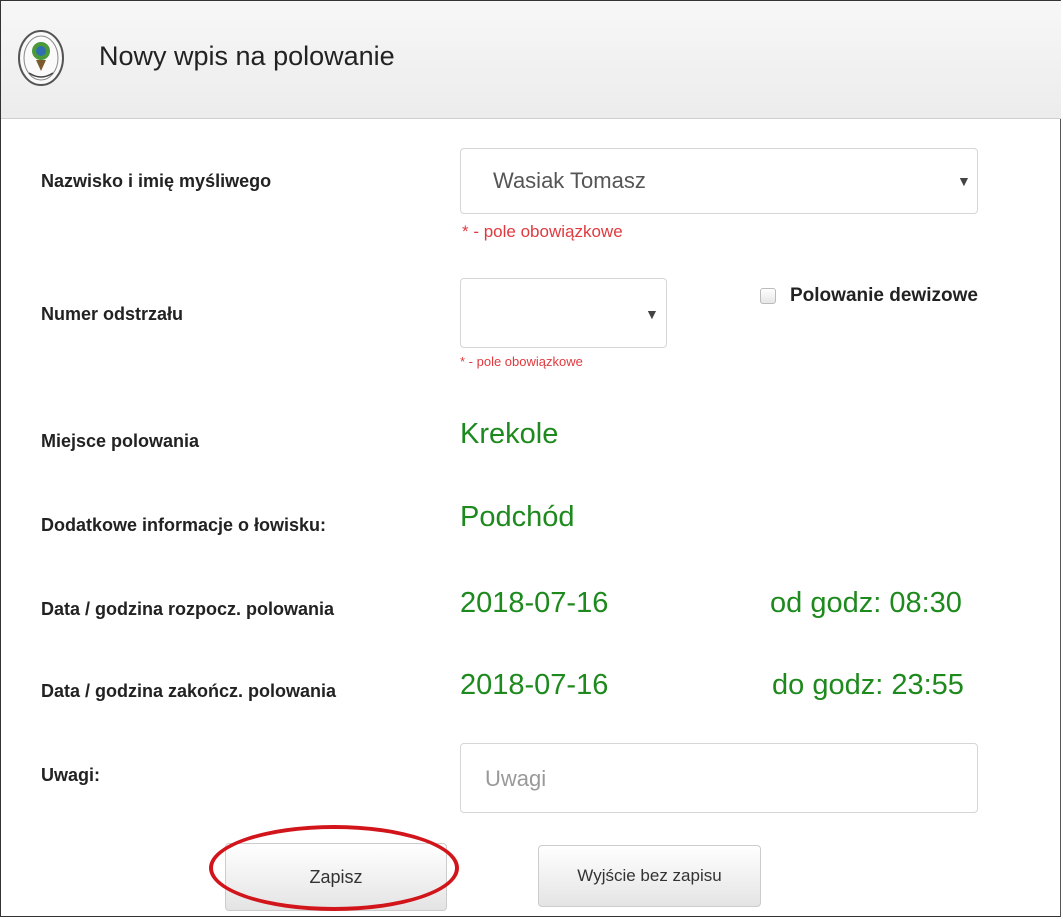 The image size is (1063, 919). I want to click on hunting-club-logo-icon, so click(41, 58).